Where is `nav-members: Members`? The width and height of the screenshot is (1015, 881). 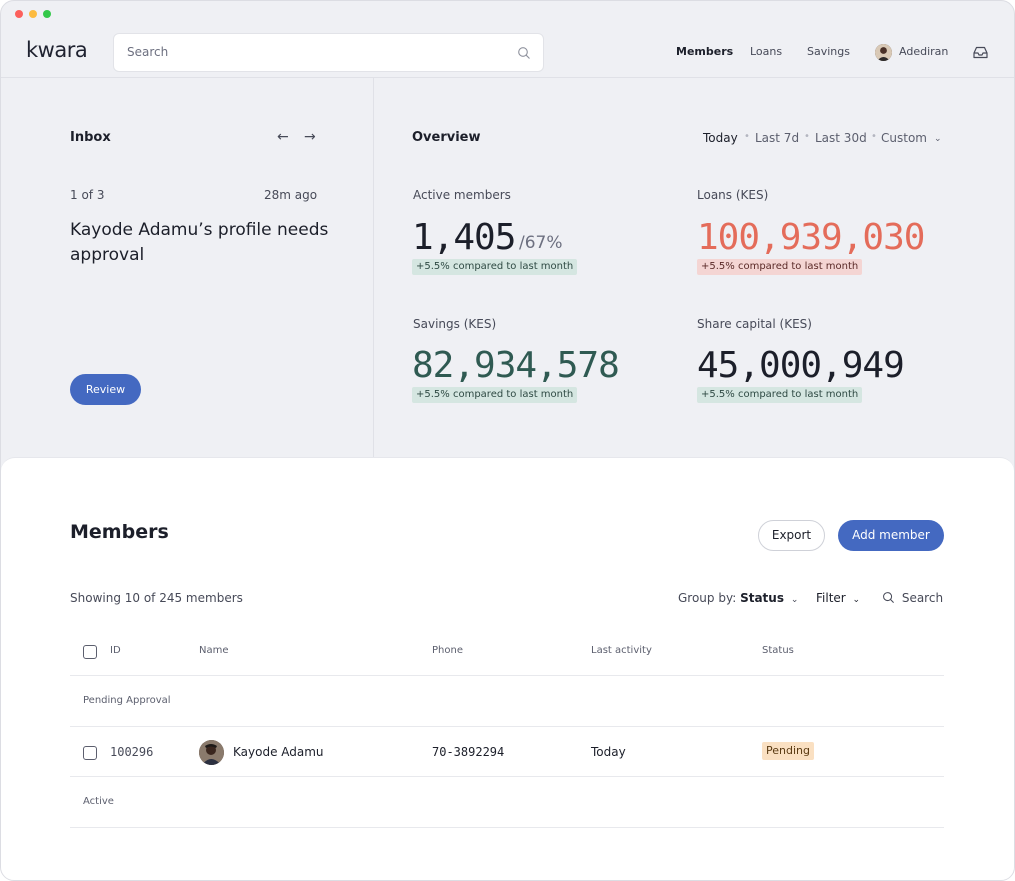
nav-members: Members is located at coordinates (704, 51).